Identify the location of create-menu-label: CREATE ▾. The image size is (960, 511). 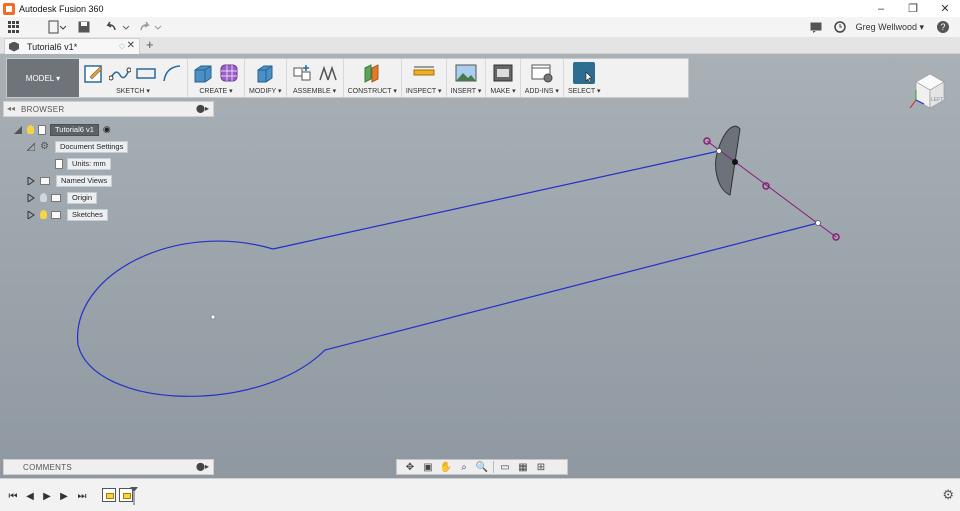
(215, 91).